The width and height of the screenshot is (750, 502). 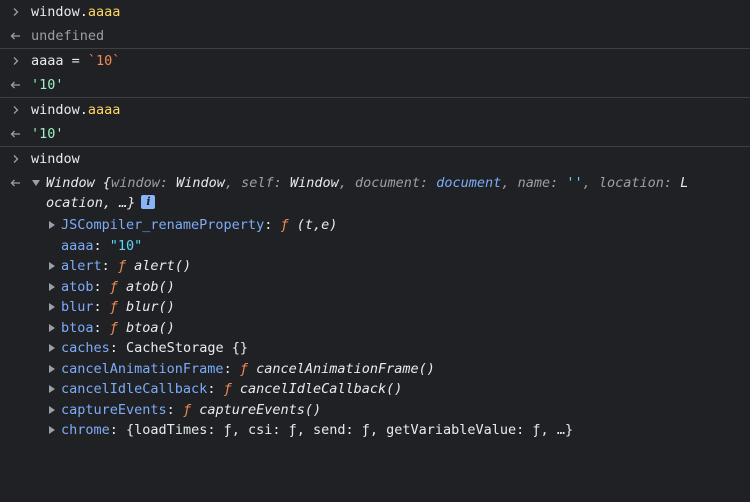 I want to click on property-name: atob, so click(x=77, y=286).